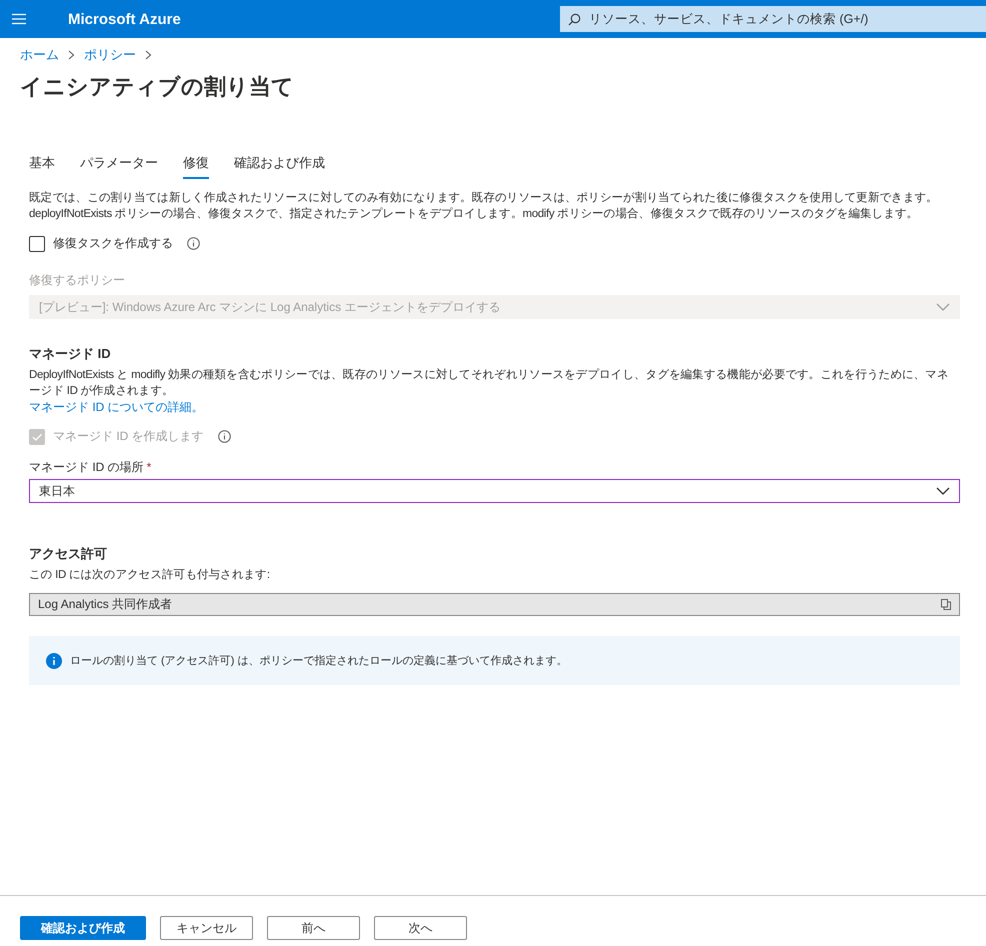  I want to click on description-text: 既定では、この割り当ては新しく作成されたリソースに対してのみ有効になります。既存のリソースは、ポリシーが割り当てられた後に修復タスクを使用して更新できます。deployIfNotExists ポリシーの場合、修復タスクで、指定されたテンプレートをデプロイします。modify ポリシーの場合、修復タスクで既存のリソースのタグを編集します。, so click(484, 206).